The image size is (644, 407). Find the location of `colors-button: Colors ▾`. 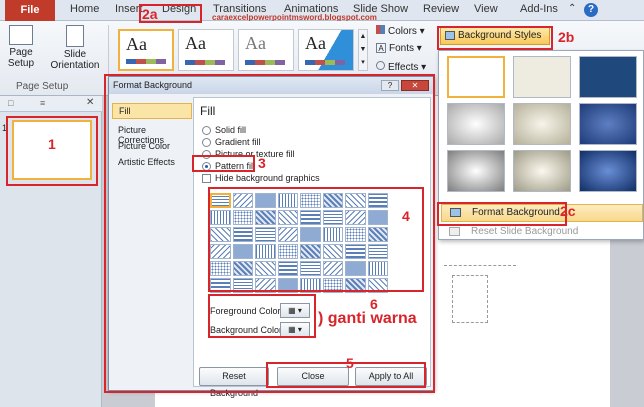

colors-button: Colors ▾ is located at coordinates (400, 31).